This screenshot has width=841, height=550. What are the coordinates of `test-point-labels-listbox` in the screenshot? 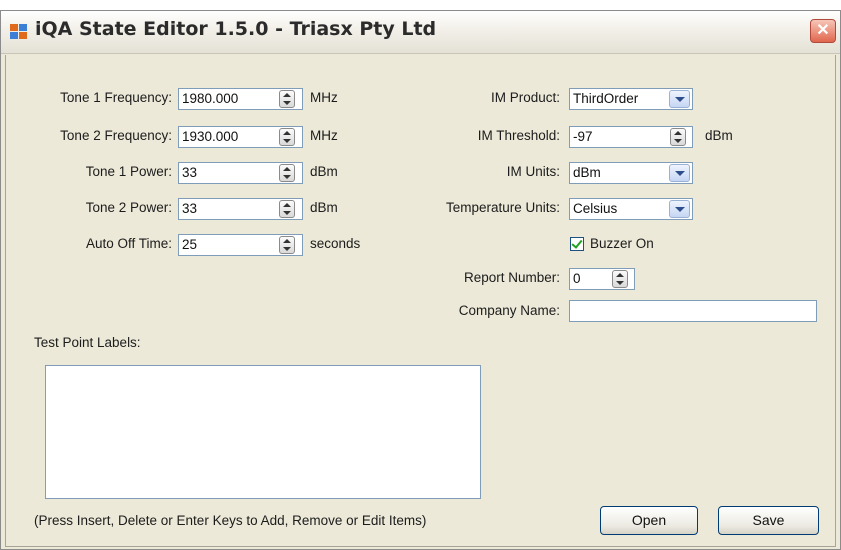 It's located at (263, 432).